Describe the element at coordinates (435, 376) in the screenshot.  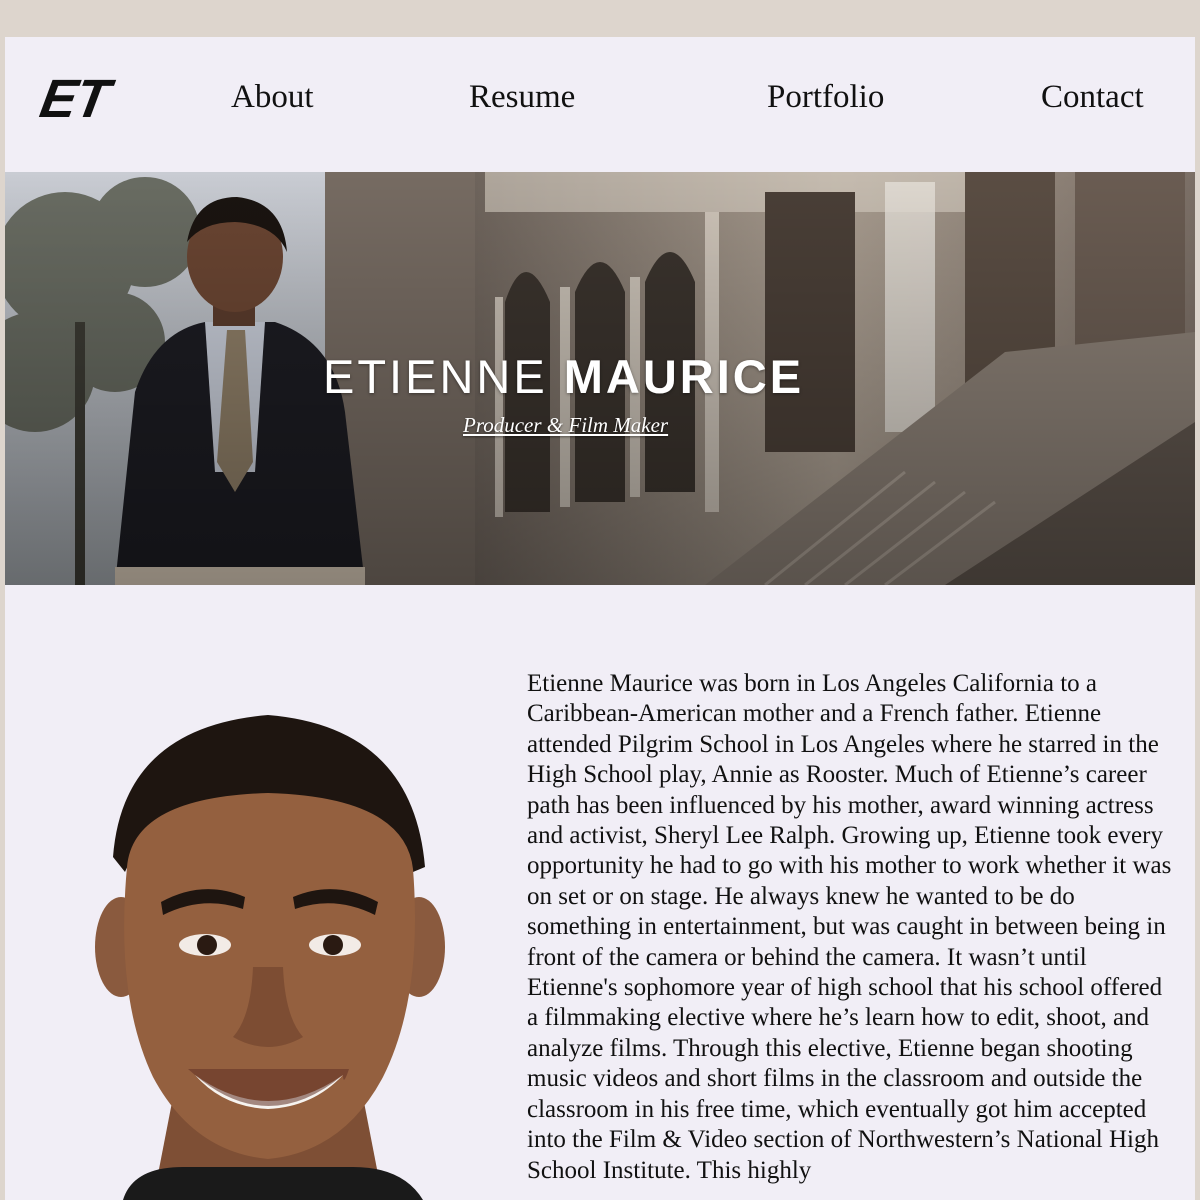
I see `hero-first-name: ETIENNE` at that location.